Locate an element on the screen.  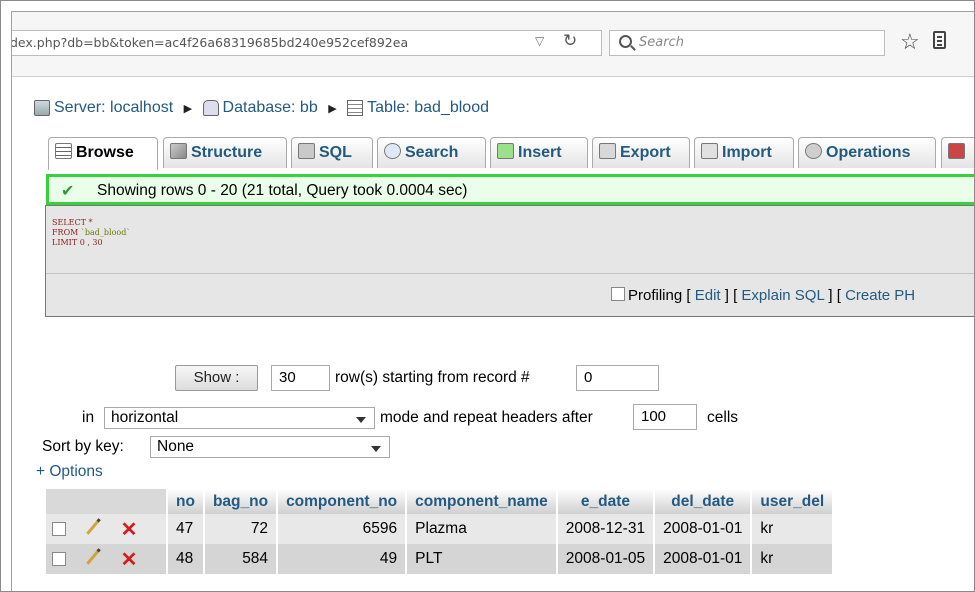
create-php-link: Create PH is located at coordinates (880, 295).